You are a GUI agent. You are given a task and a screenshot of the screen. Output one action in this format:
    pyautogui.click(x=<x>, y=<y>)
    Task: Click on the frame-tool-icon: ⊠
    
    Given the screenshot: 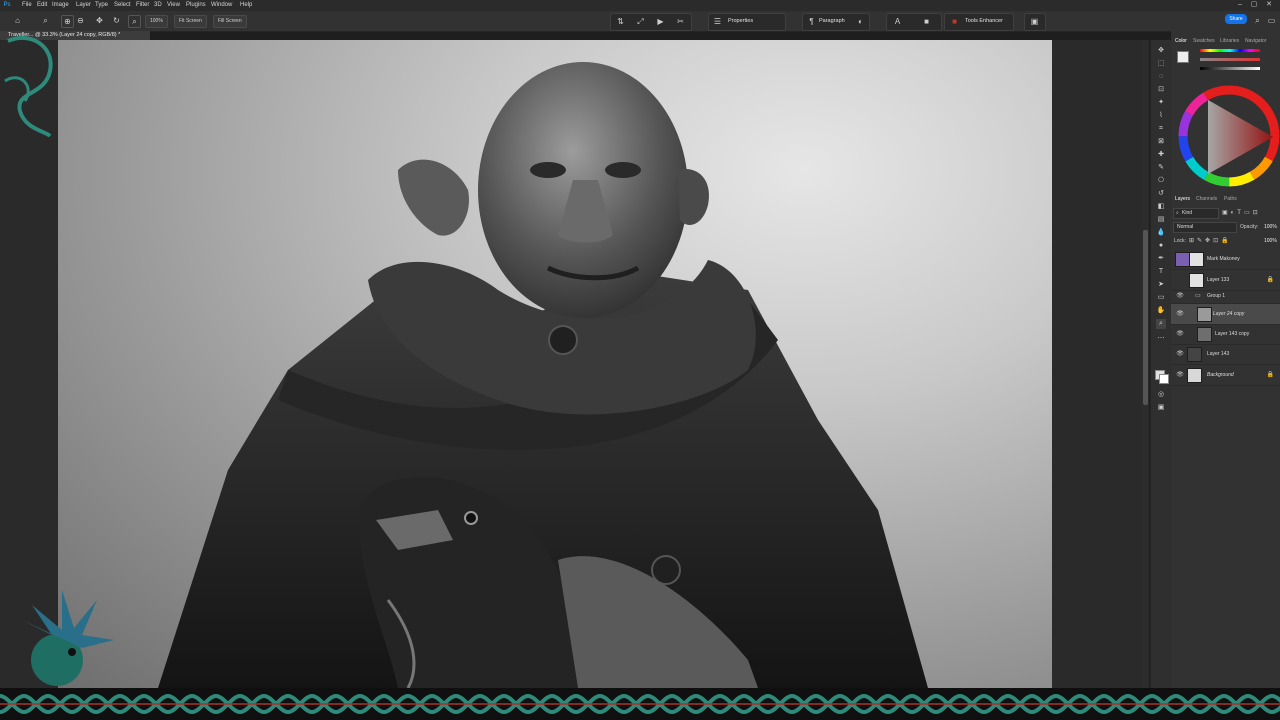 What is the action you would take?
    pyautogui.click(x=1161, y=142)
    